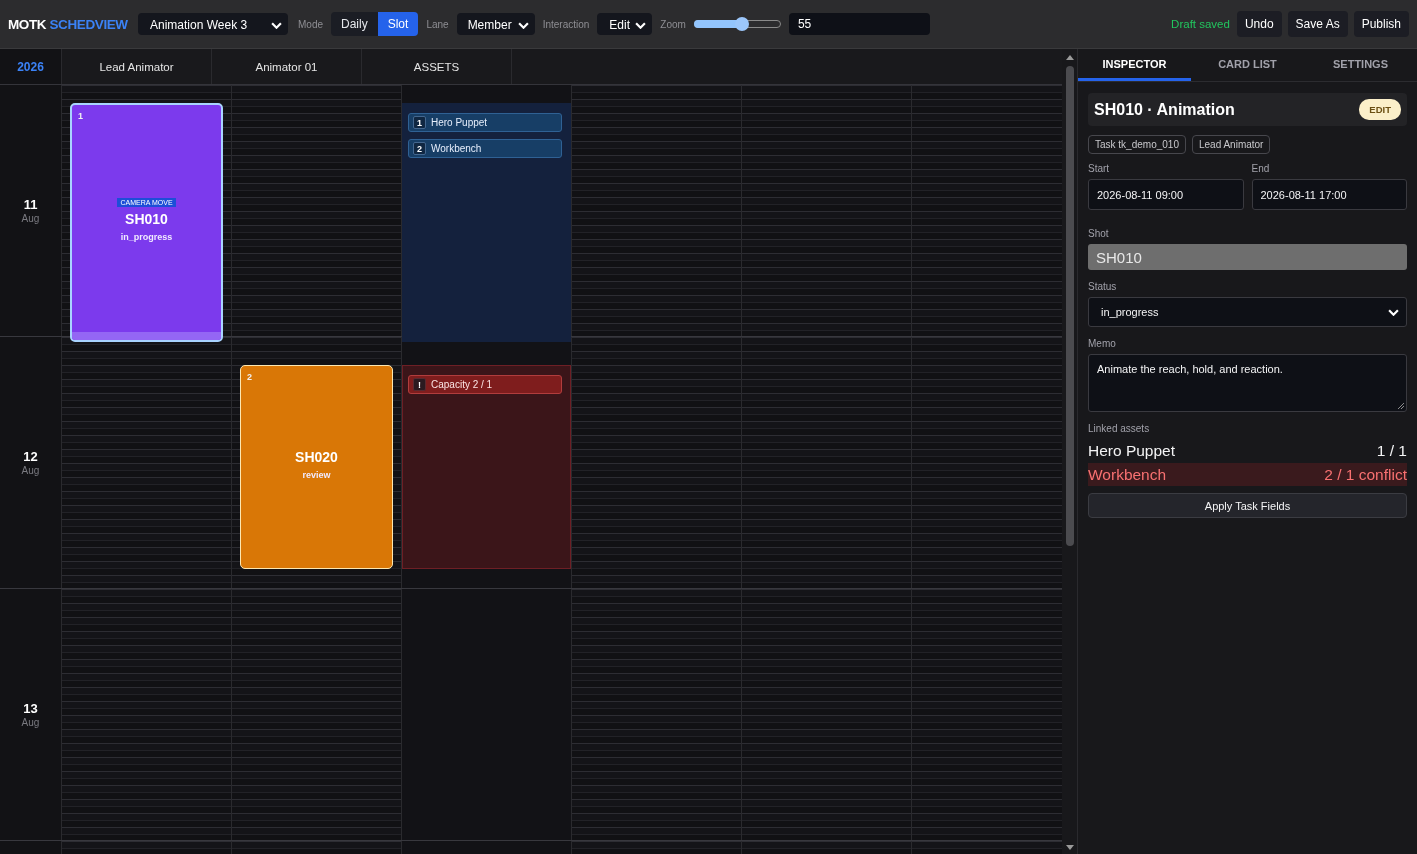 Image resolution: width=1417 pixels, height=854 pixels. What do you see at coordinates (1391, 450) in the screenshot?
I see `asset-usage: 1 / 1` at bounding box center [1391, 450].